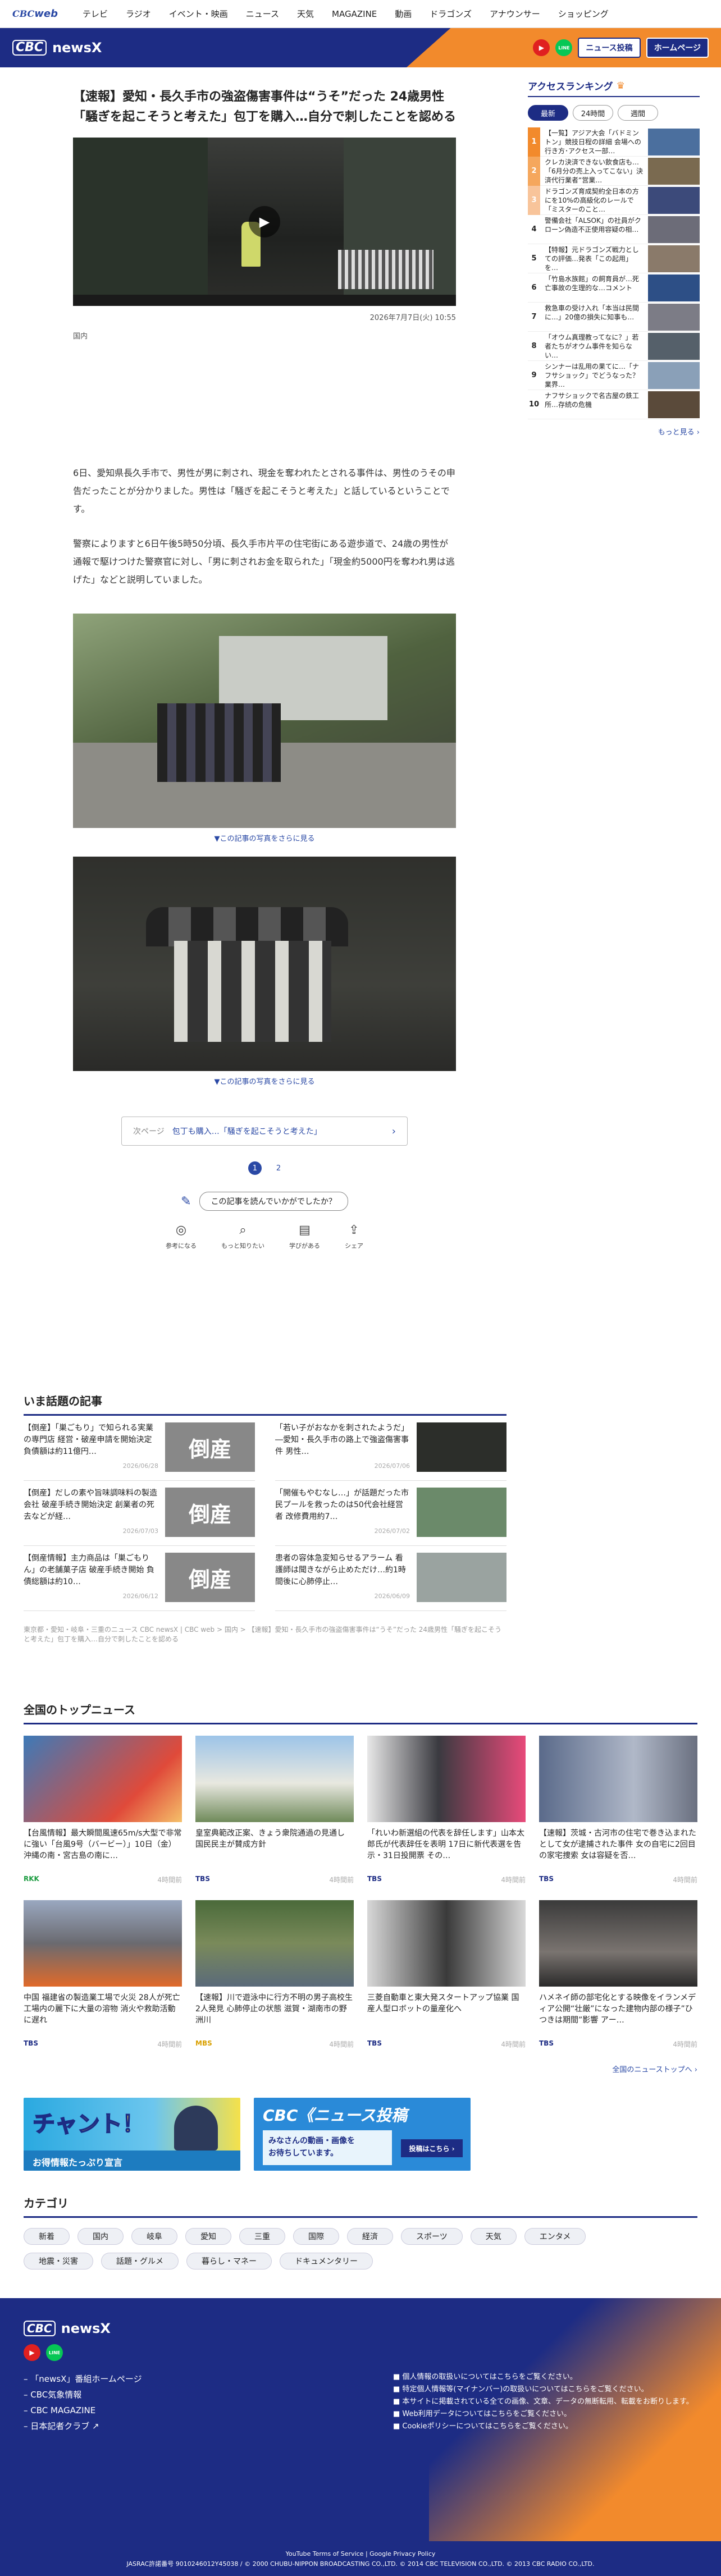 This screenshot has height=2576, width=721. Describe the element at coordinates (186, 1201) in the screenshot. I see `survey-icon: ✎` at that location.